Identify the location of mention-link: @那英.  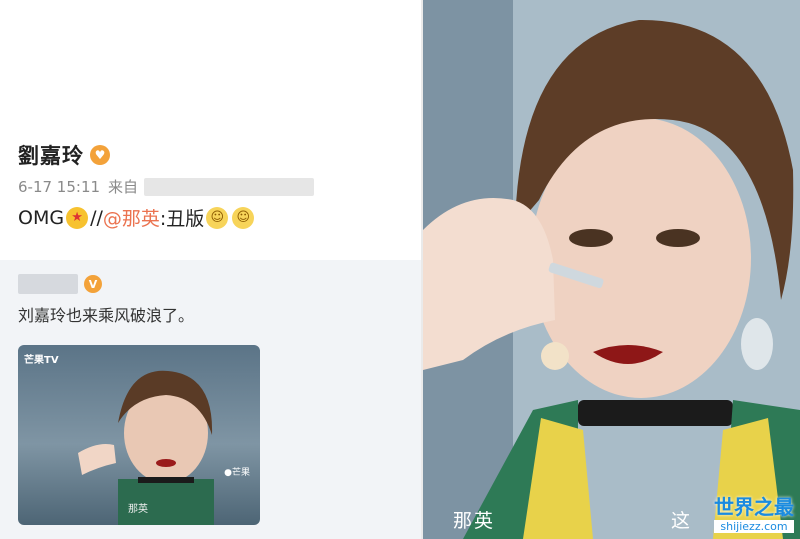
(131, 217).